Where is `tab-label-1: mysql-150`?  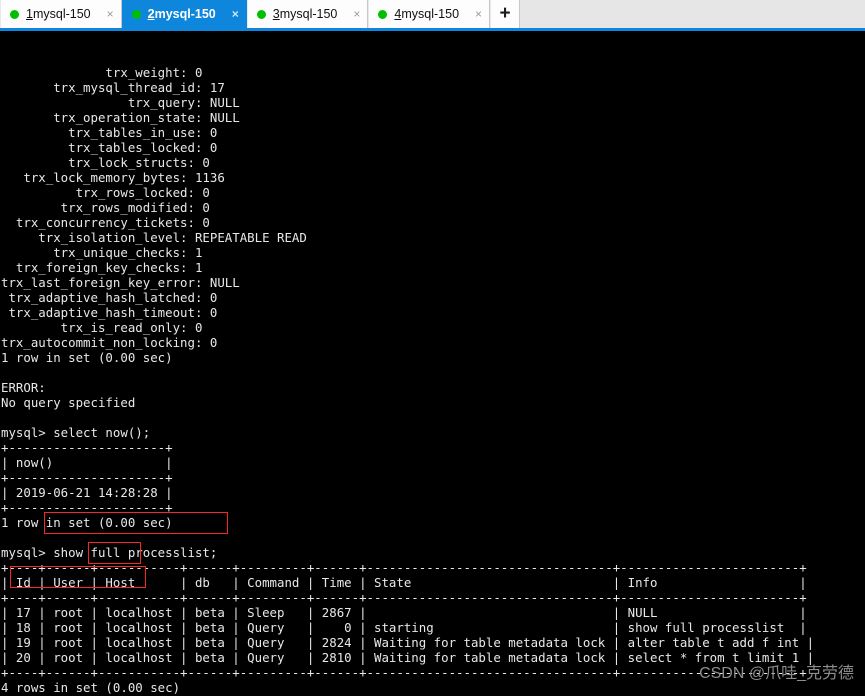 tab-label-1: mysql-150 is located at coordinates (61, 14).